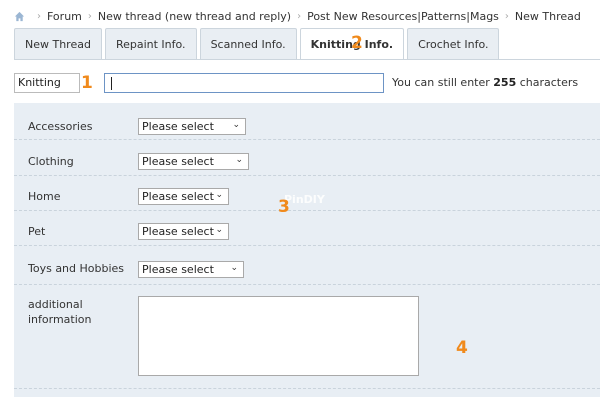 This screenshot has width=600, height=397. Describe the element at coordinates (462, 348) in the screenshot. I see `annotation-4: 4` at that location.